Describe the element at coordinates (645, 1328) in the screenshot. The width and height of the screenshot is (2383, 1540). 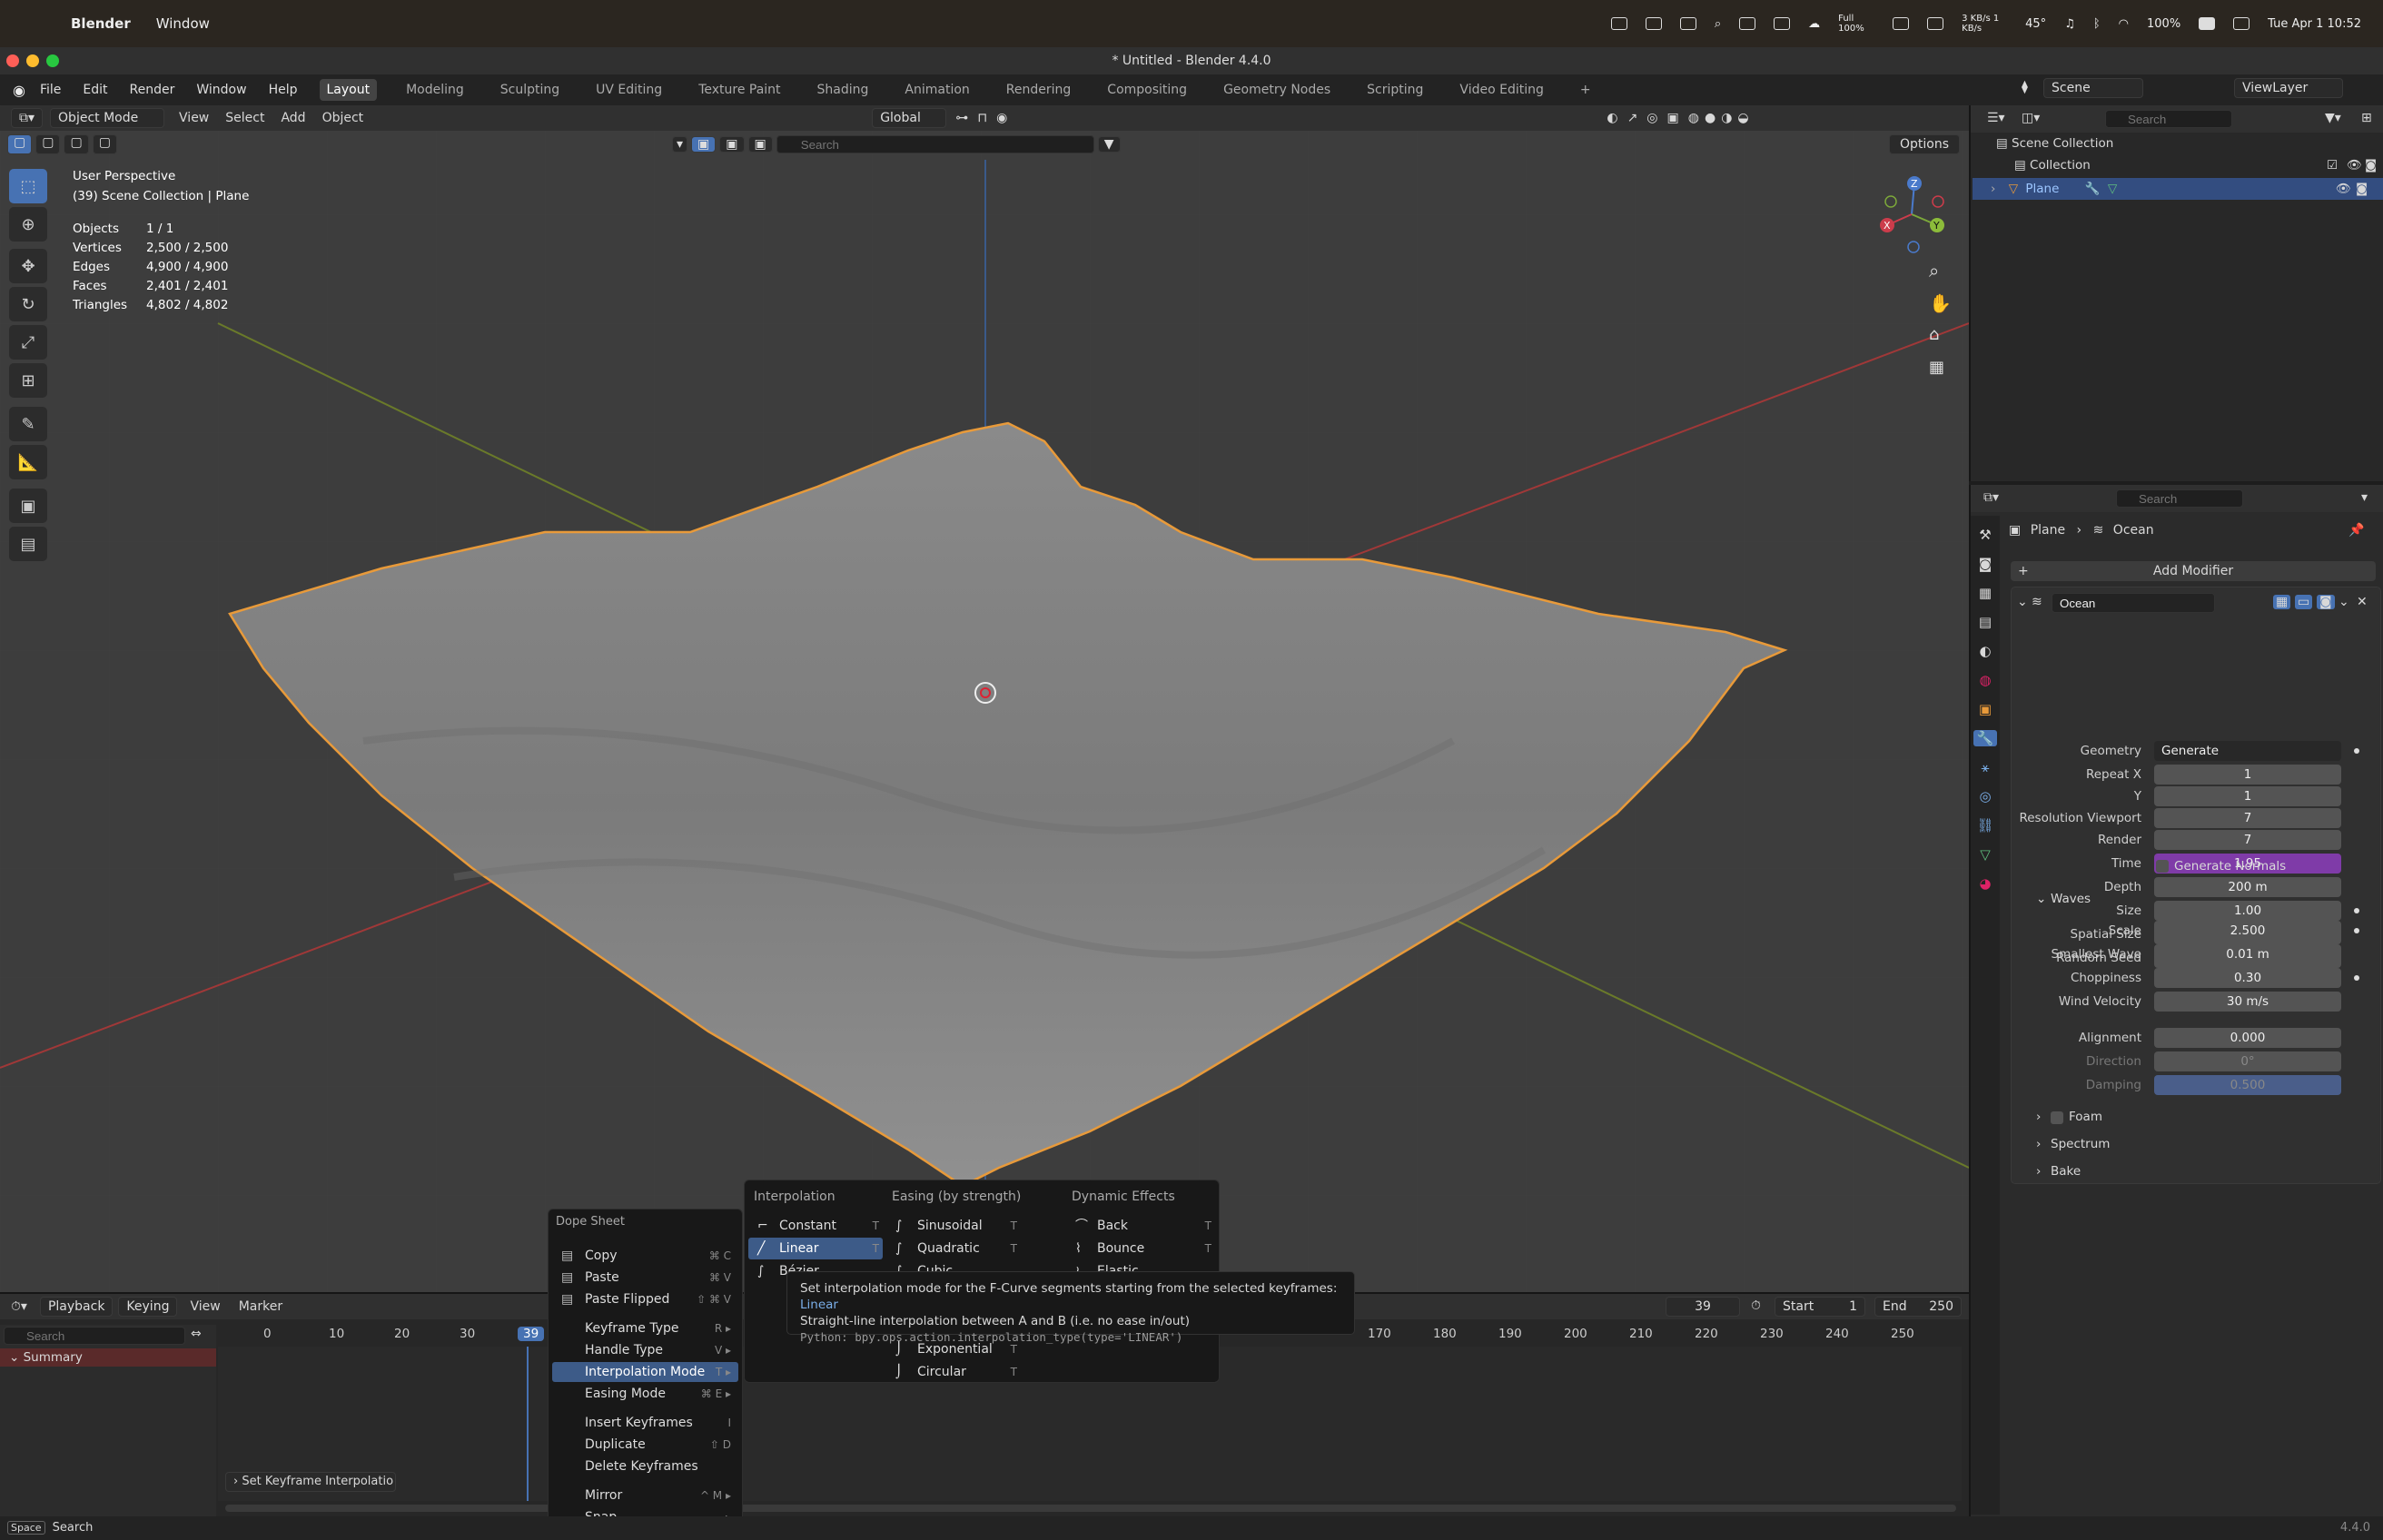
I see `context-menu-item: Keyframe Type R ▸` at that location.